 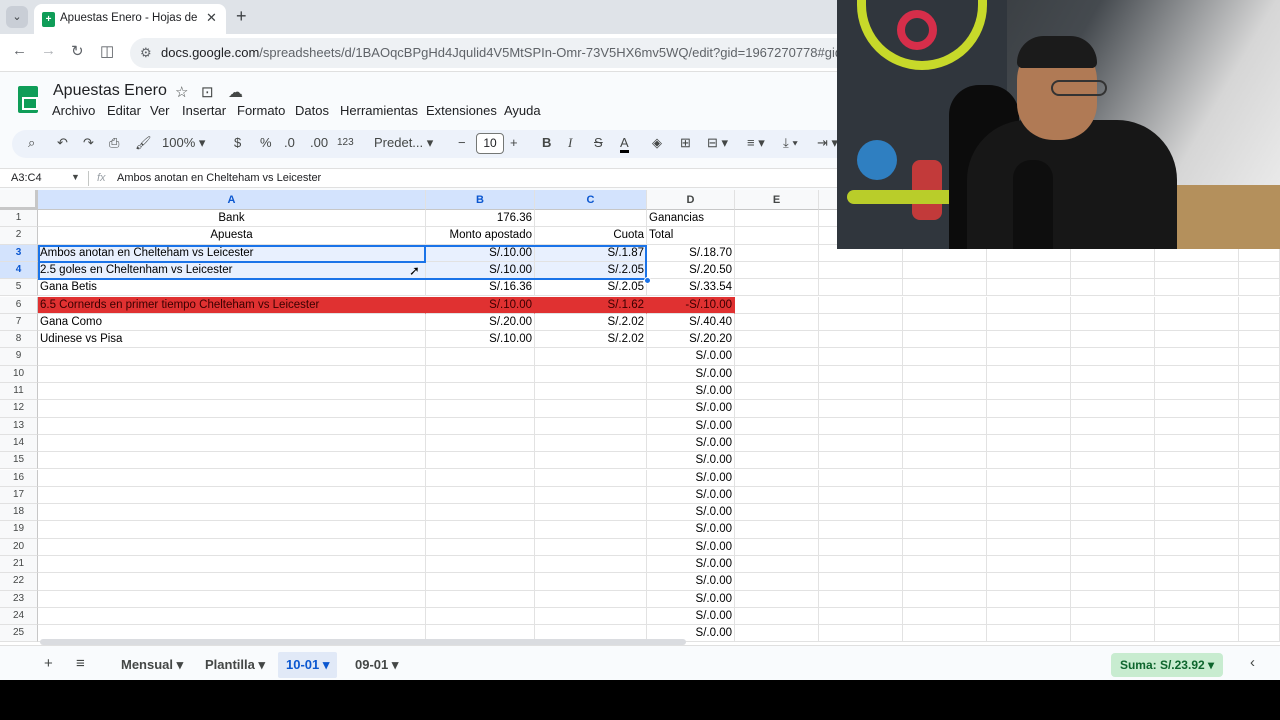 I want to click on row-header: 2, so click(x=19, y=236).